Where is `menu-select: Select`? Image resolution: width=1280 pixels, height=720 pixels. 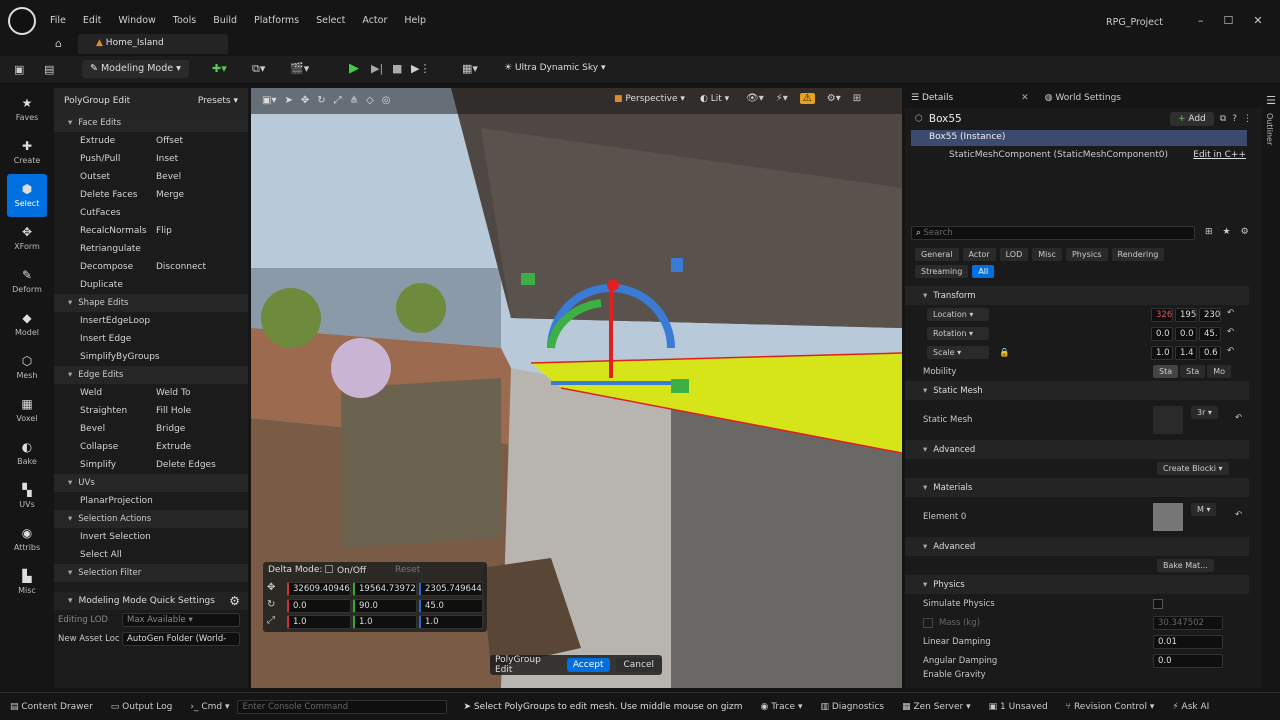
menu-select: Select is located at coordinates (330, 20).